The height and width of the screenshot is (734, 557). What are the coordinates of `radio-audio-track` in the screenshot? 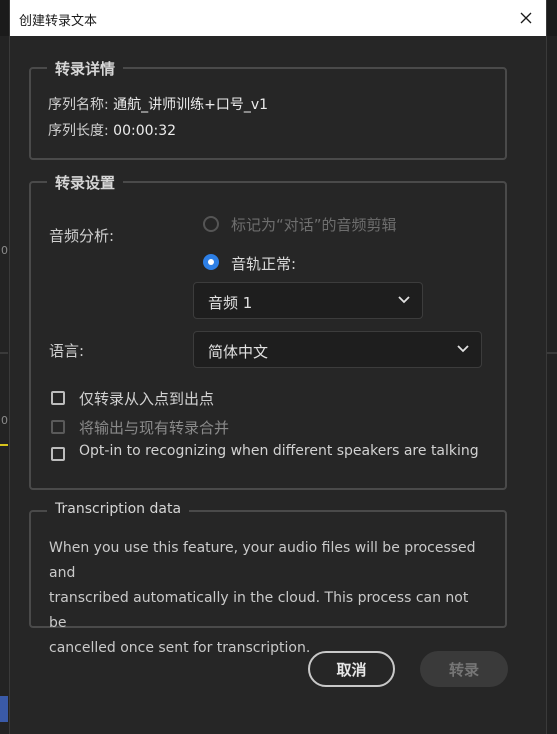 It's located at (211, 262).